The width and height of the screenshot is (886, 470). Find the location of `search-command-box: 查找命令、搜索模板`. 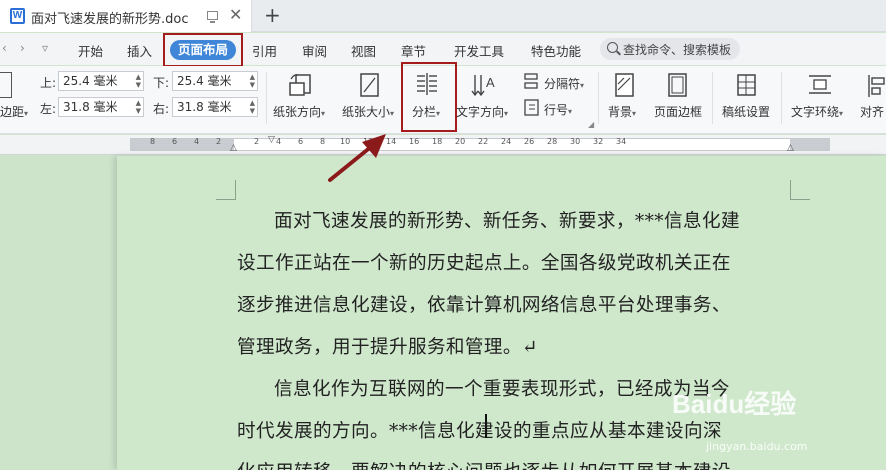

search-command-box: 查找命令、搜索模板 is located at coordinates (670, 49).